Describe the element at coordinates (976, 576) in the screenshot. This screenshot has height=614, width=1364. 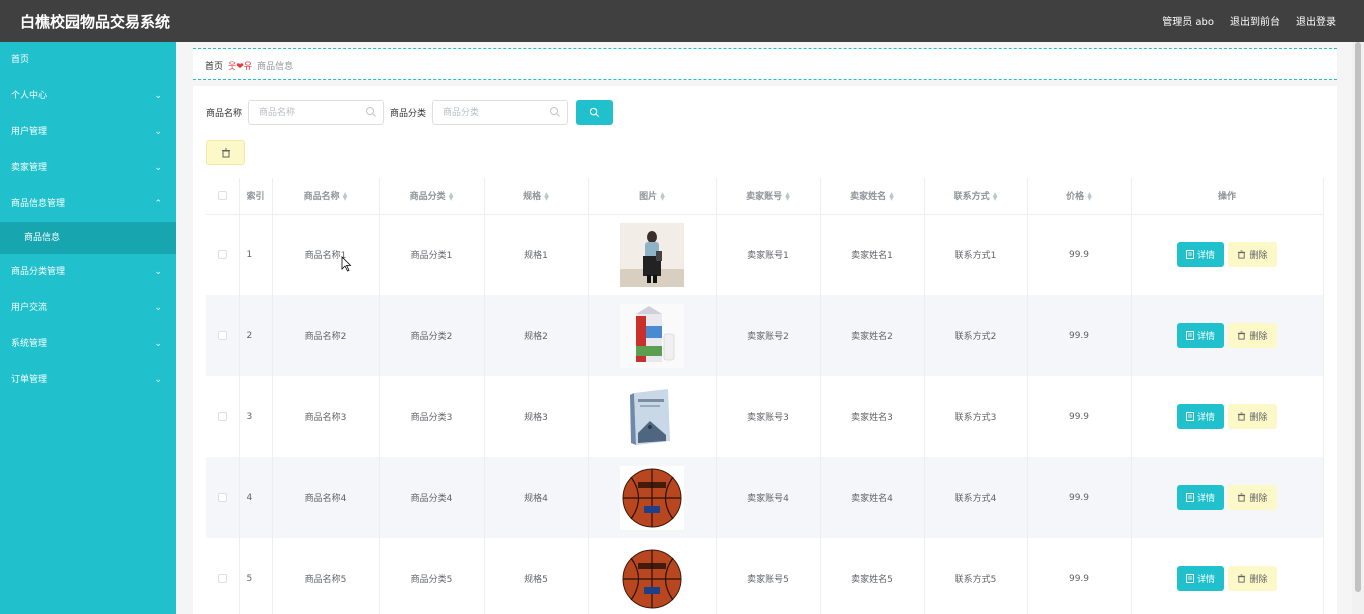
I see `cell-contact: 联系方式5` at that location.